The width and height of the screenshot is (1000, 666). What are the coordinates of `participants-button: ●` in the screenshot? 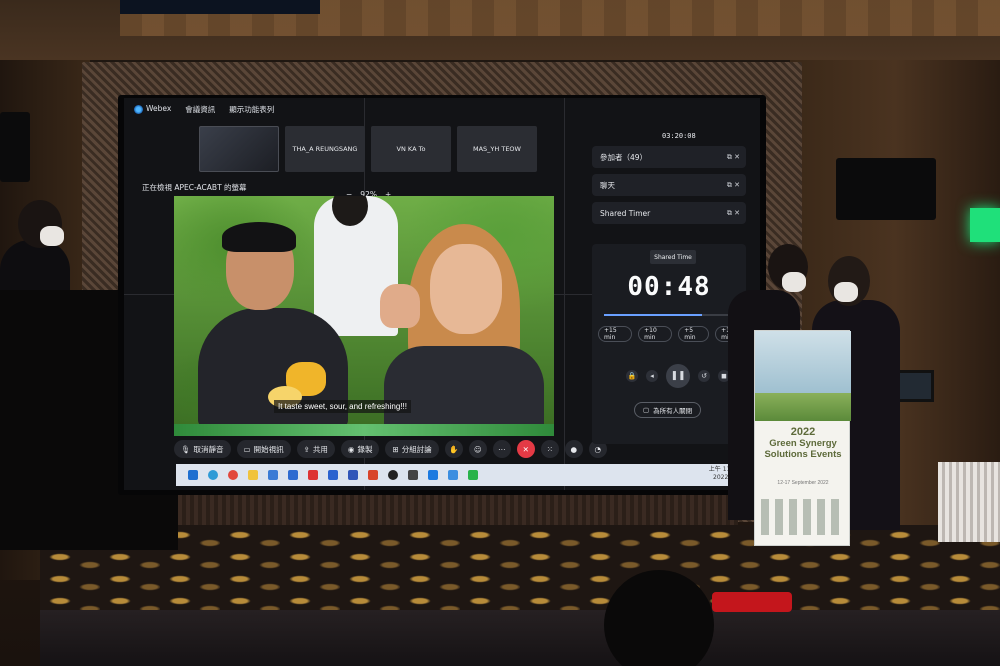 It's located at (573, 449).